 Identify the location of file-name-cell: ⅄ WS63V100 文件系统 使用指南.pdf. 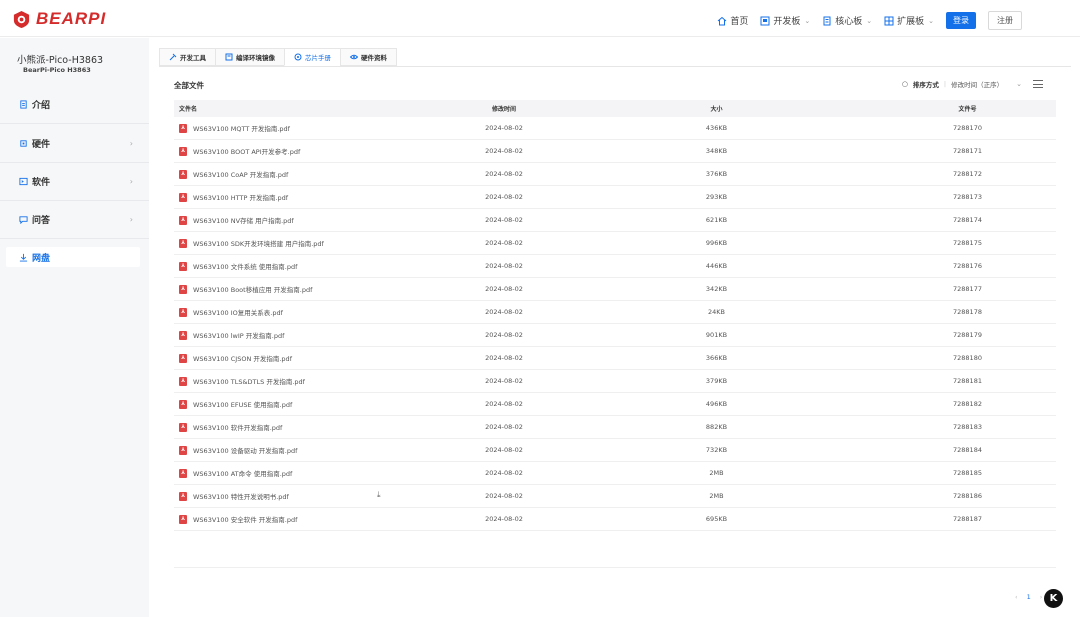
(314, 266).